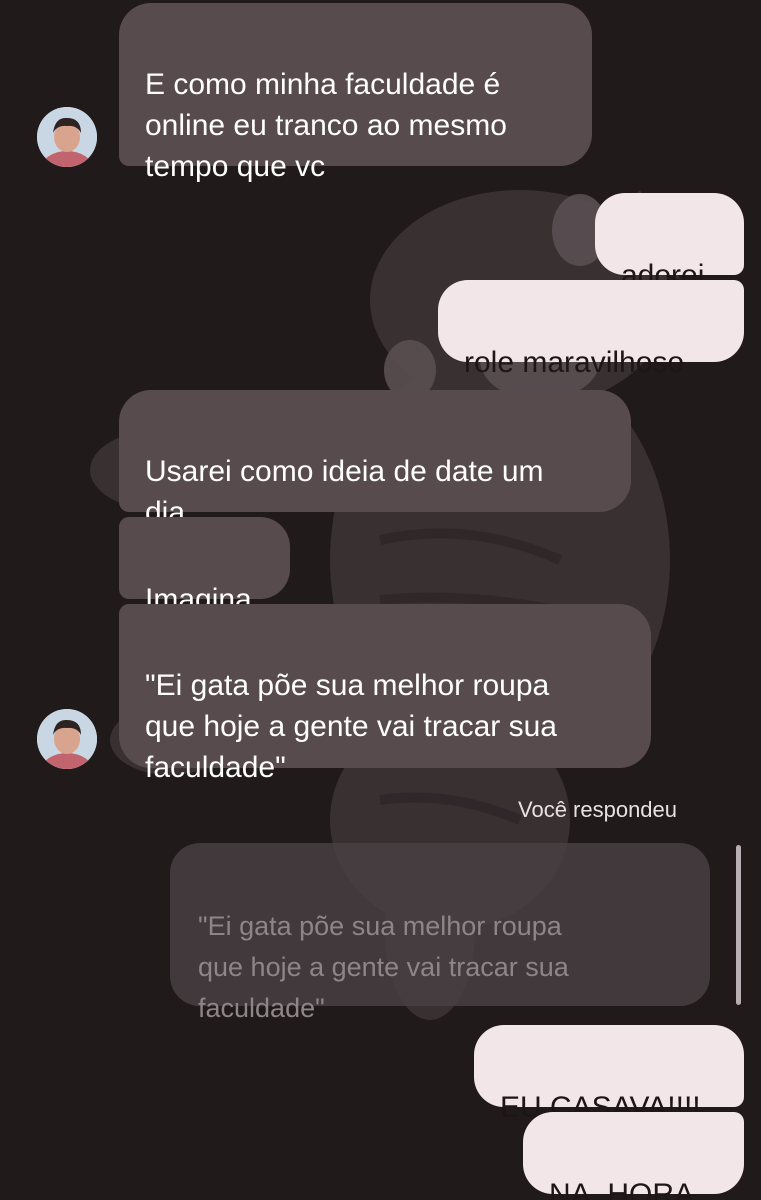 Image resolution: width=761 pixels, height=1200 pixels. Describe the element at coordinates (626, 1189) in the screenshot. I see `message-text: NA. HORA.` at that location.